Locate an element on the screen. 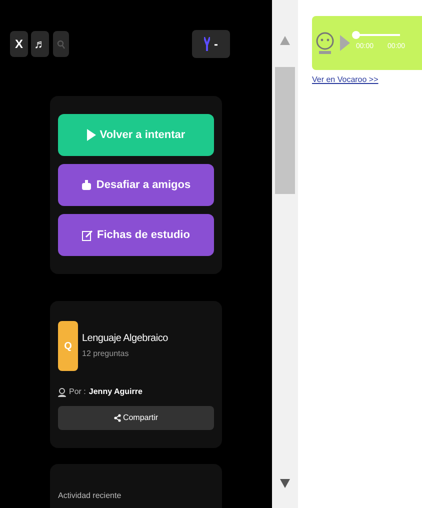  author-label: Por : is located at coordinates (77, 392).